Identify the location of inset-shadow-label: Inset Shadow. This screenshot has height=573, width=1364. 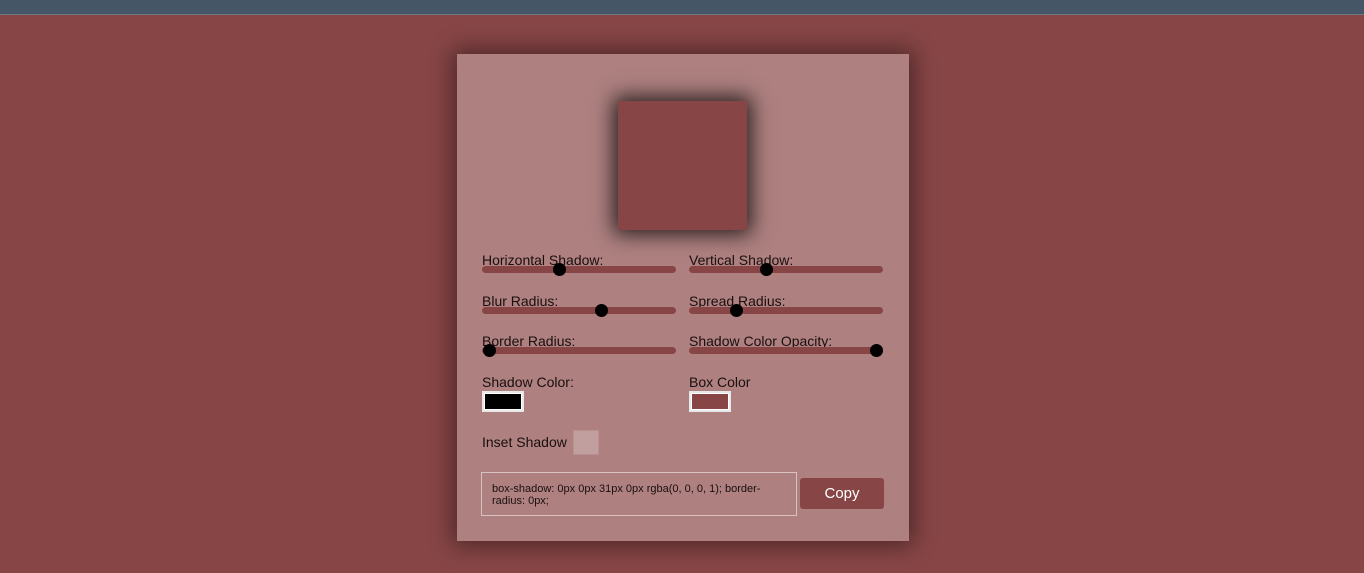
(524, 442).